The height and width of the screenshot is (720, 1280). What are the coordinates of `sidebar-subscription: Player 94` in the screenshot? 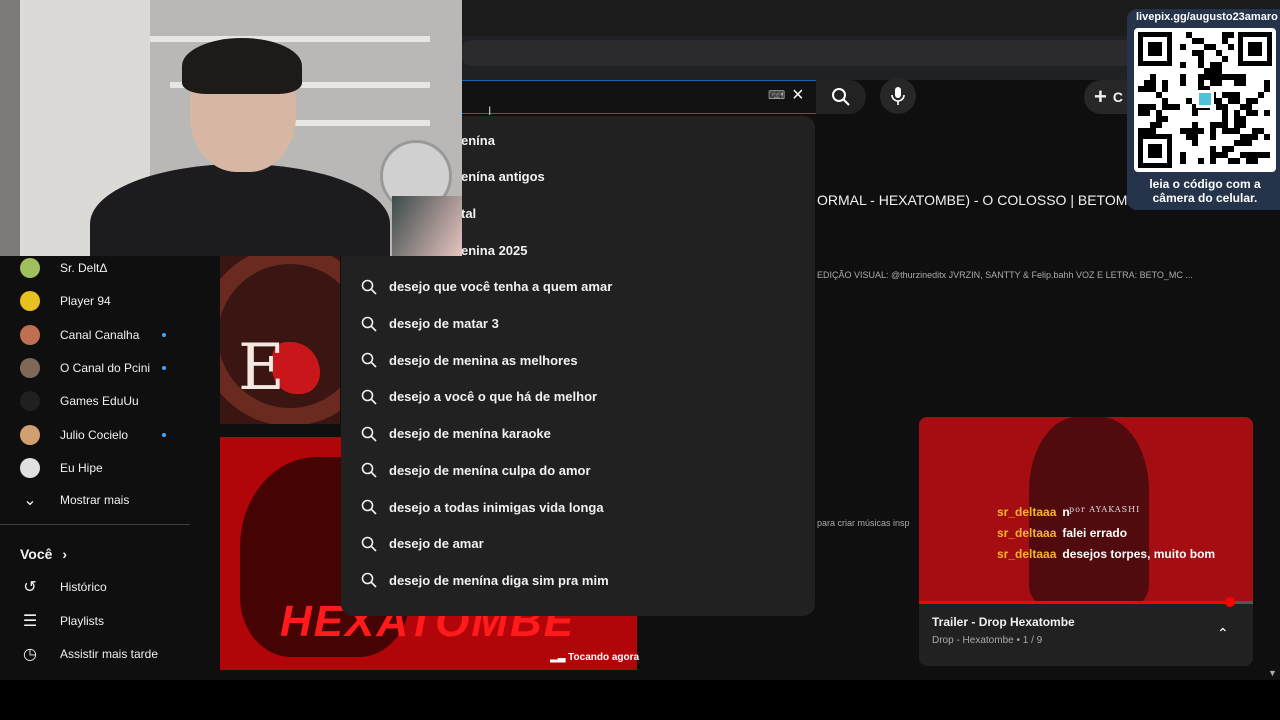 It's located at (100, 301).